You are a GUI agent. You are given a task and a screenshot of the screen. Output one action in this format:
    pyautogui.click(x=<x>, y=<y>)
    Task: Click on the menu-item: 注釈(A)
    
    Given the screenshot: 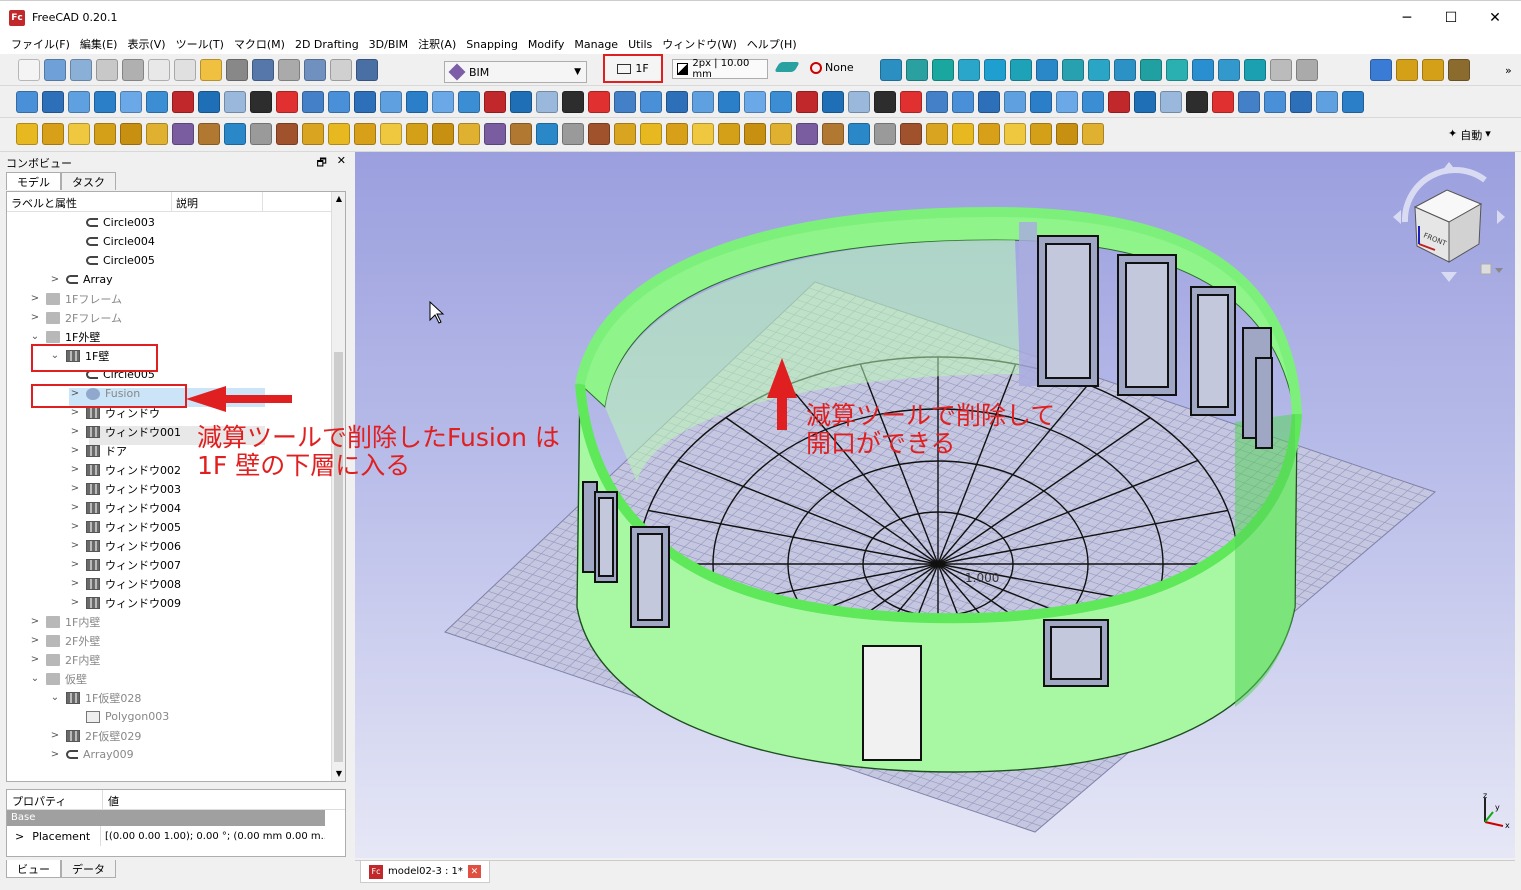 What is the action you would take?
    pyautogui.click(x=437, y=44)
    